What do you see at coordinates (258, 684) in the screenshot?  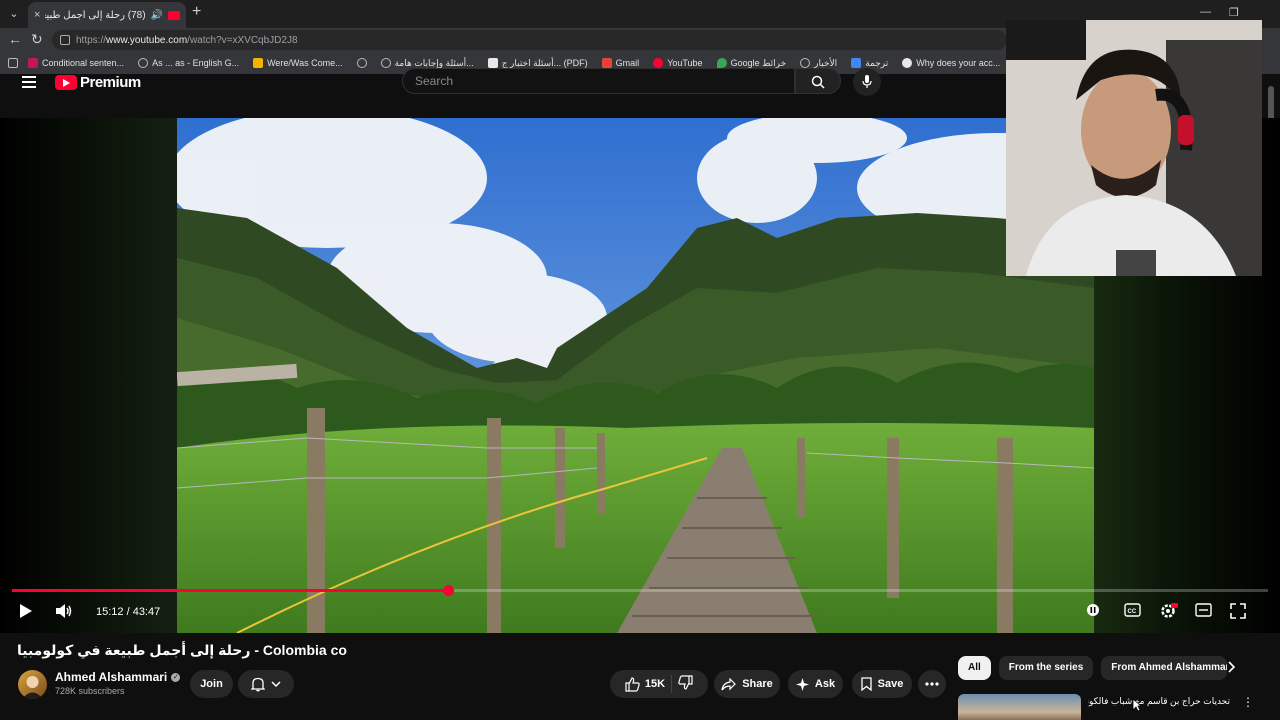 I see `bell-icon` at bounding box center [258, 684].